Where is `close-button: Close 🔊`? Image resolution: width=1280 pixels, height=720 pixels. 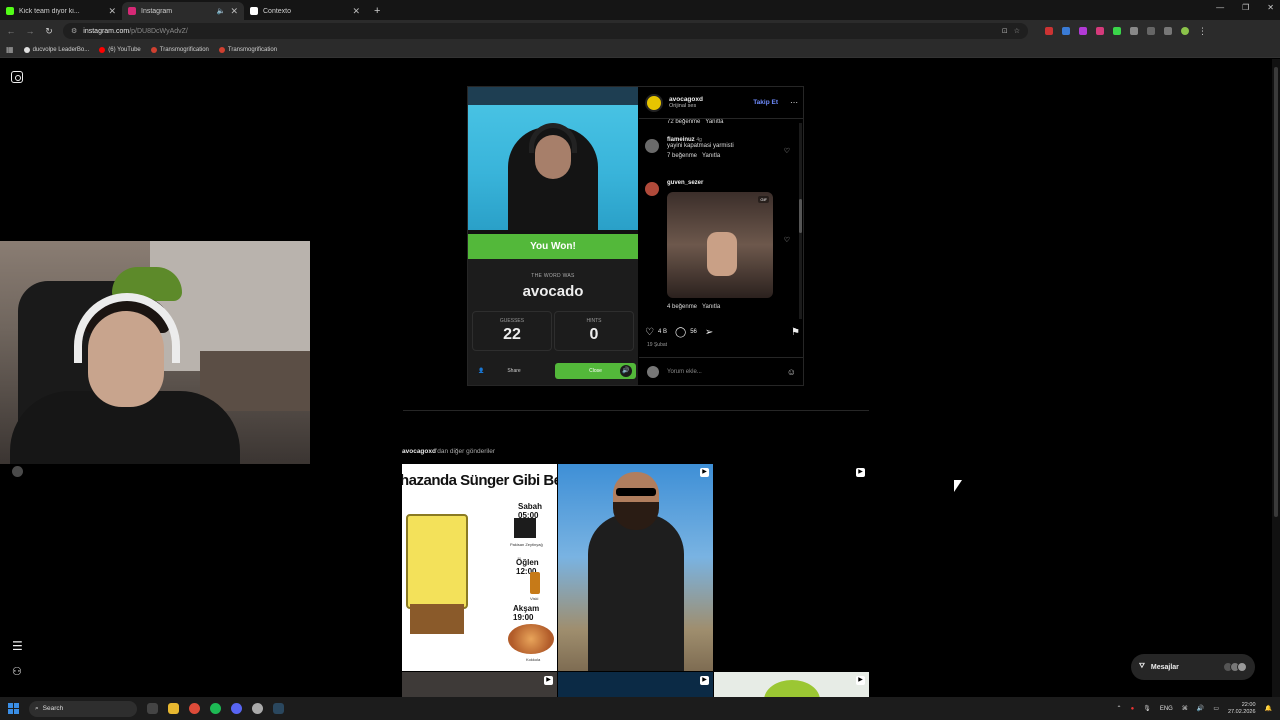
close-button: Close 🔊 is located at coordinates (595, 371).